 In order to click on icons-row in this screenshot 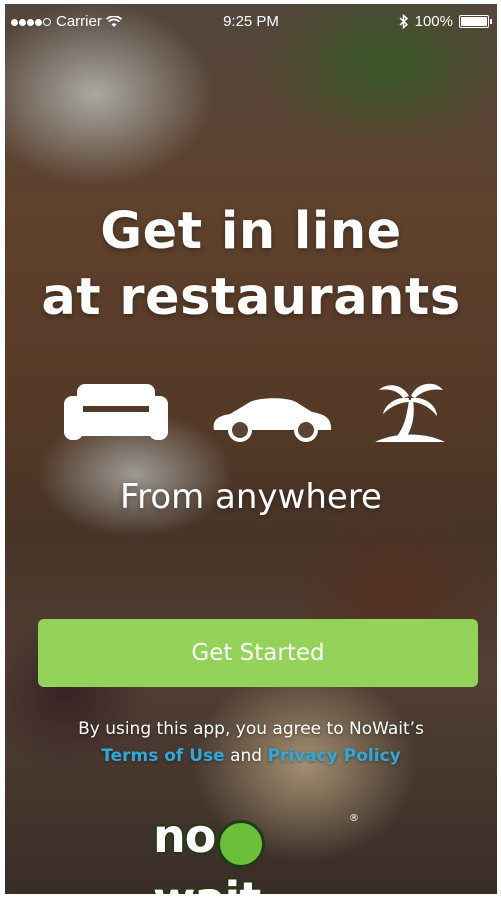, I will do `click(251, 416)`.